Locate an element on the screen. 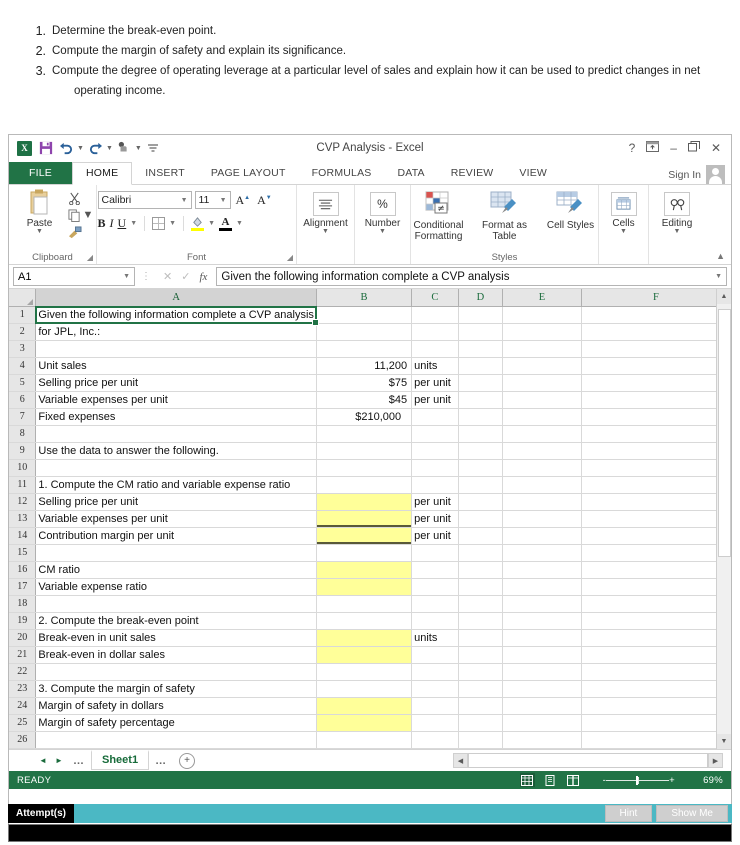 The height and width of the screenshot is (845, 740). cell-F20 is located at coordinates (656, 638).